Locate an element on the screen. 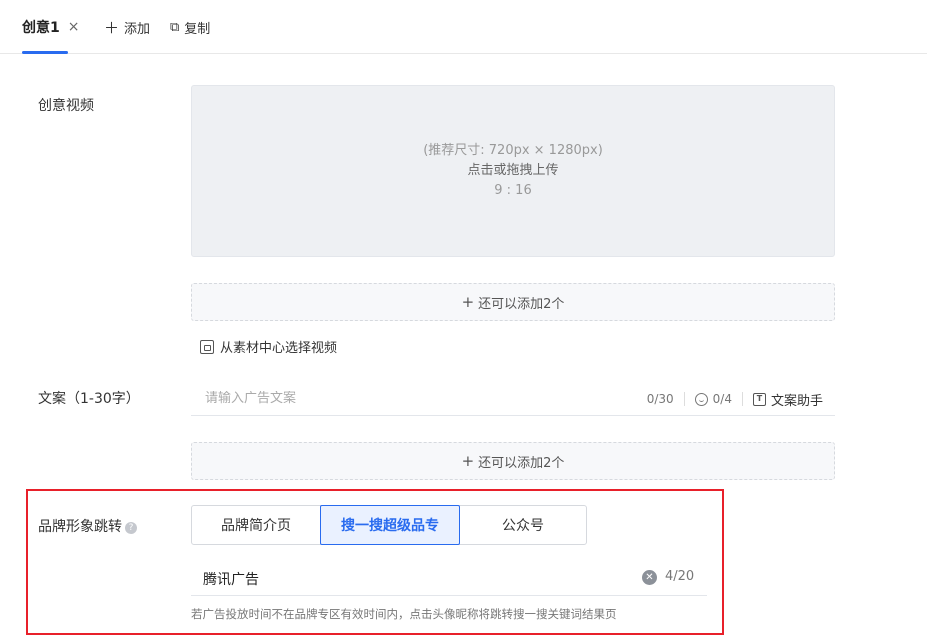 The image size is (927, 644). add-creative-button: ＋ 添加 is located at coordinates (127, 27).